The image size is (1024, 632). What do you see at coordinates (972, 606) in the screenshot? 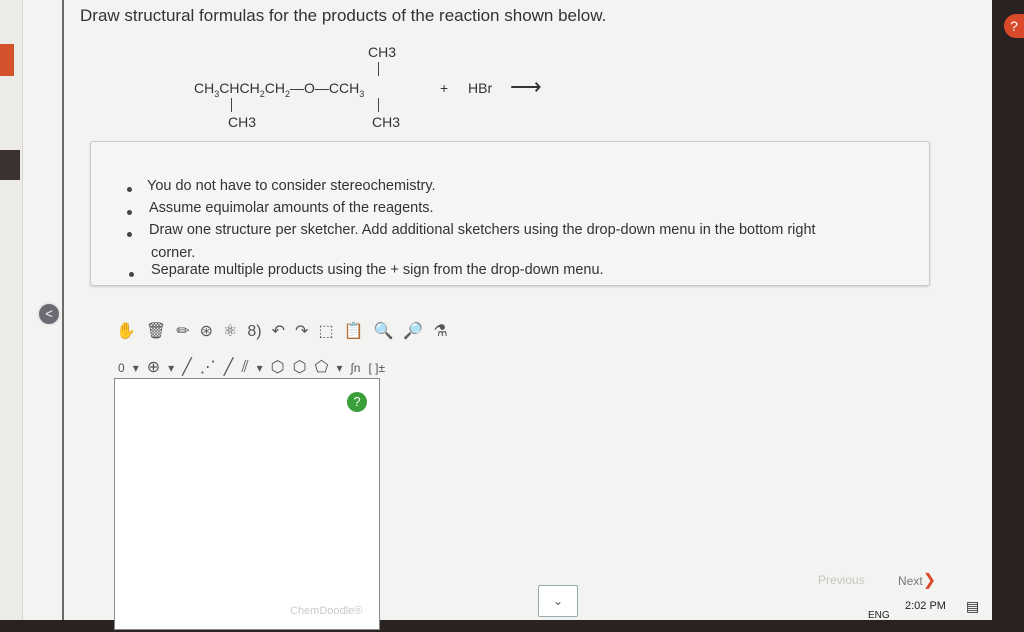
I see `notification-icon: ▤` at bounding box center [972, 606].